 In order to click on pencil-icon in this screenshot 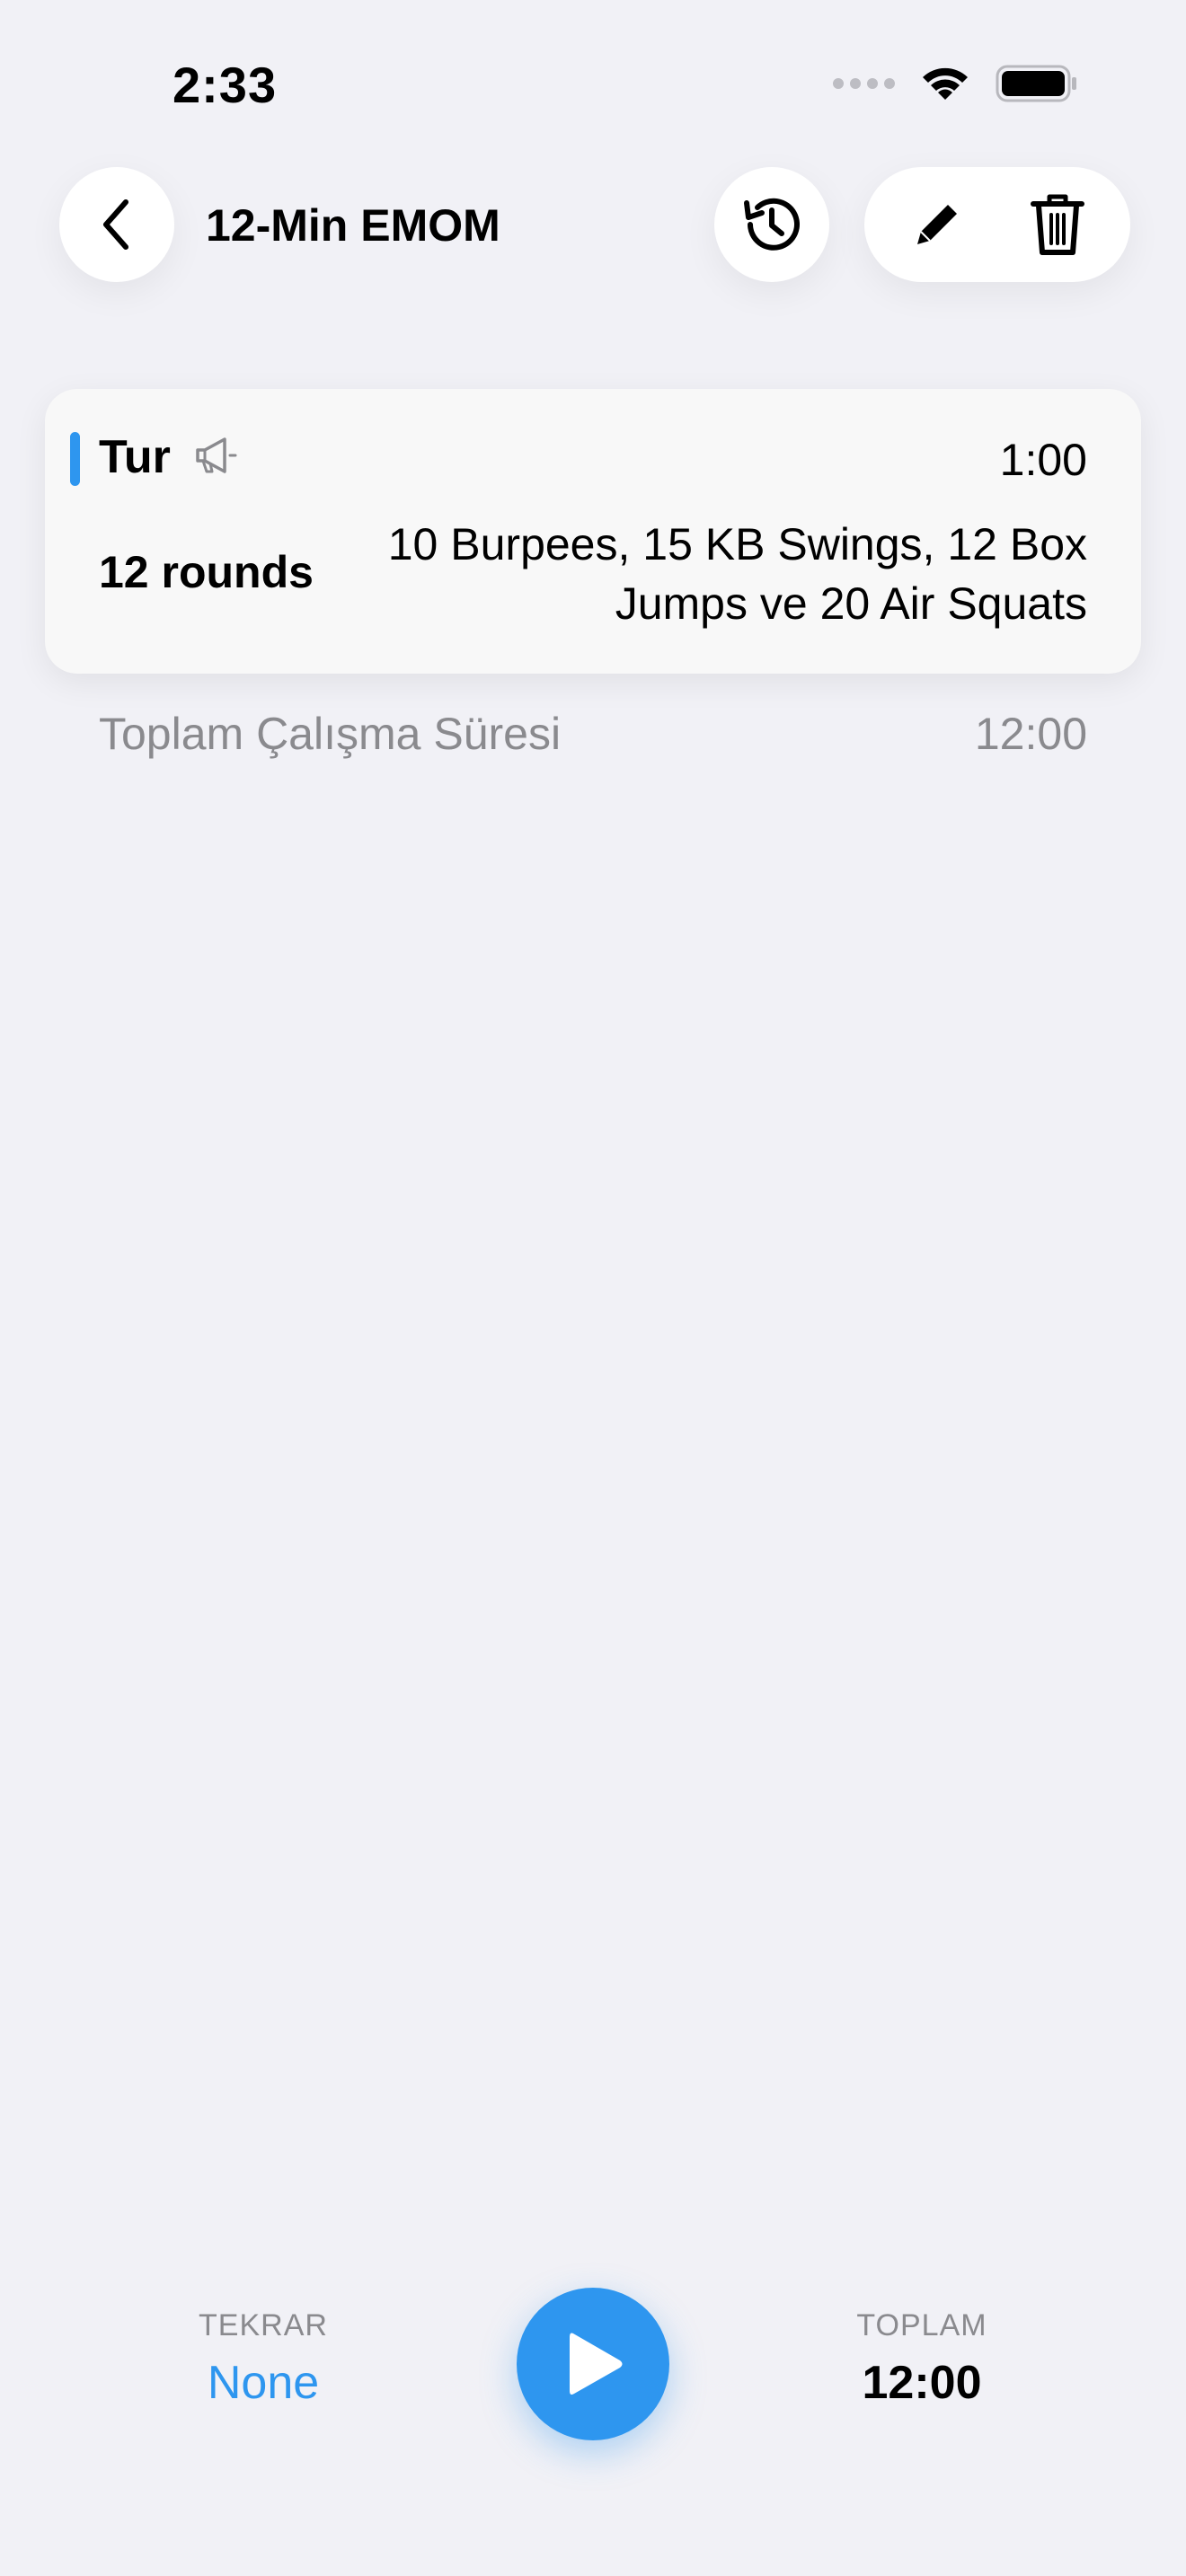, I will do `click(937, 224)`.